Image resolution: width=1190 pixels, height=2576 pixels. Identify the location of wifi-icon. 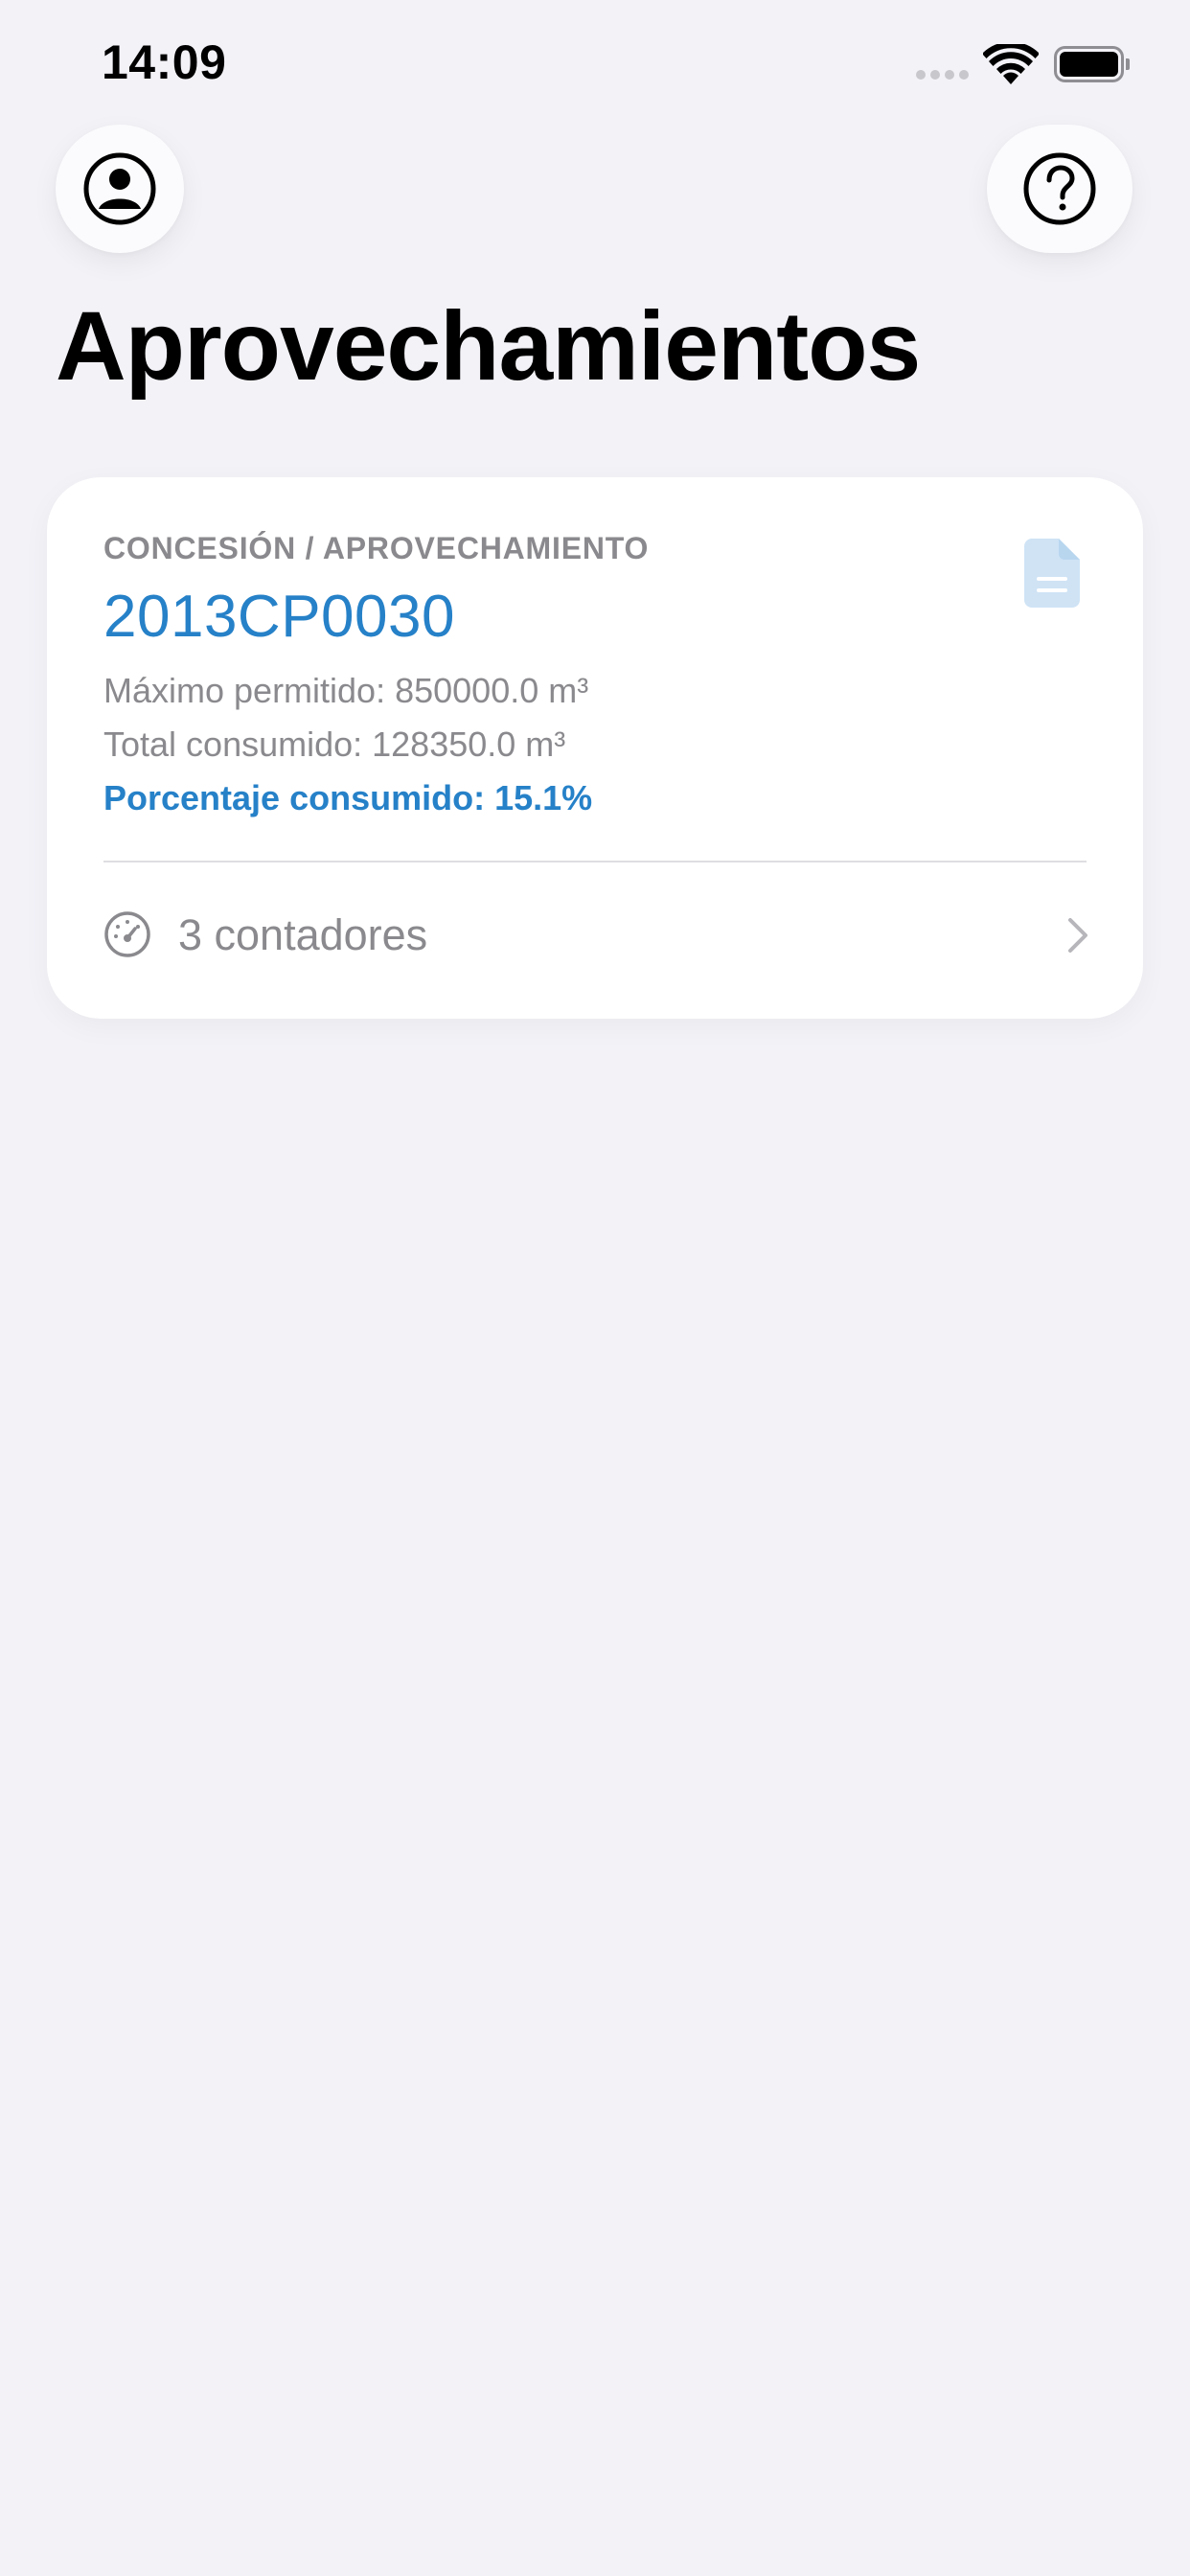
(1011, 64).